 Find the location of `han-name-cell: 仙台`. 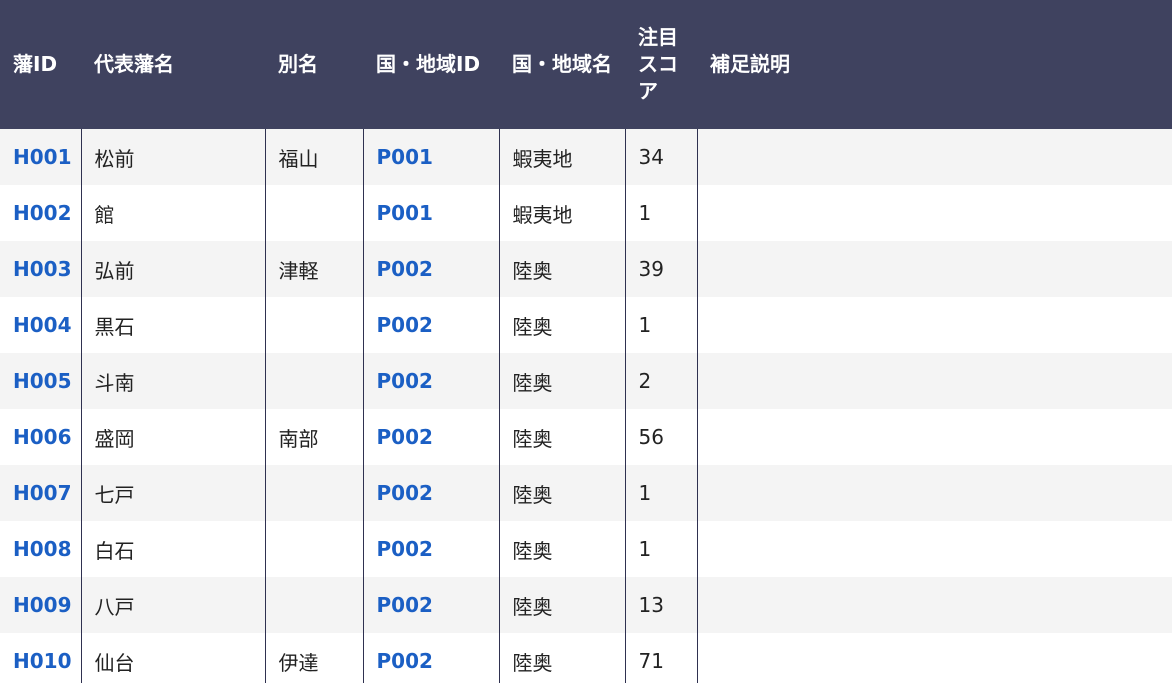

han-name-cell: 仙台 is located at coordinates (173, 658).